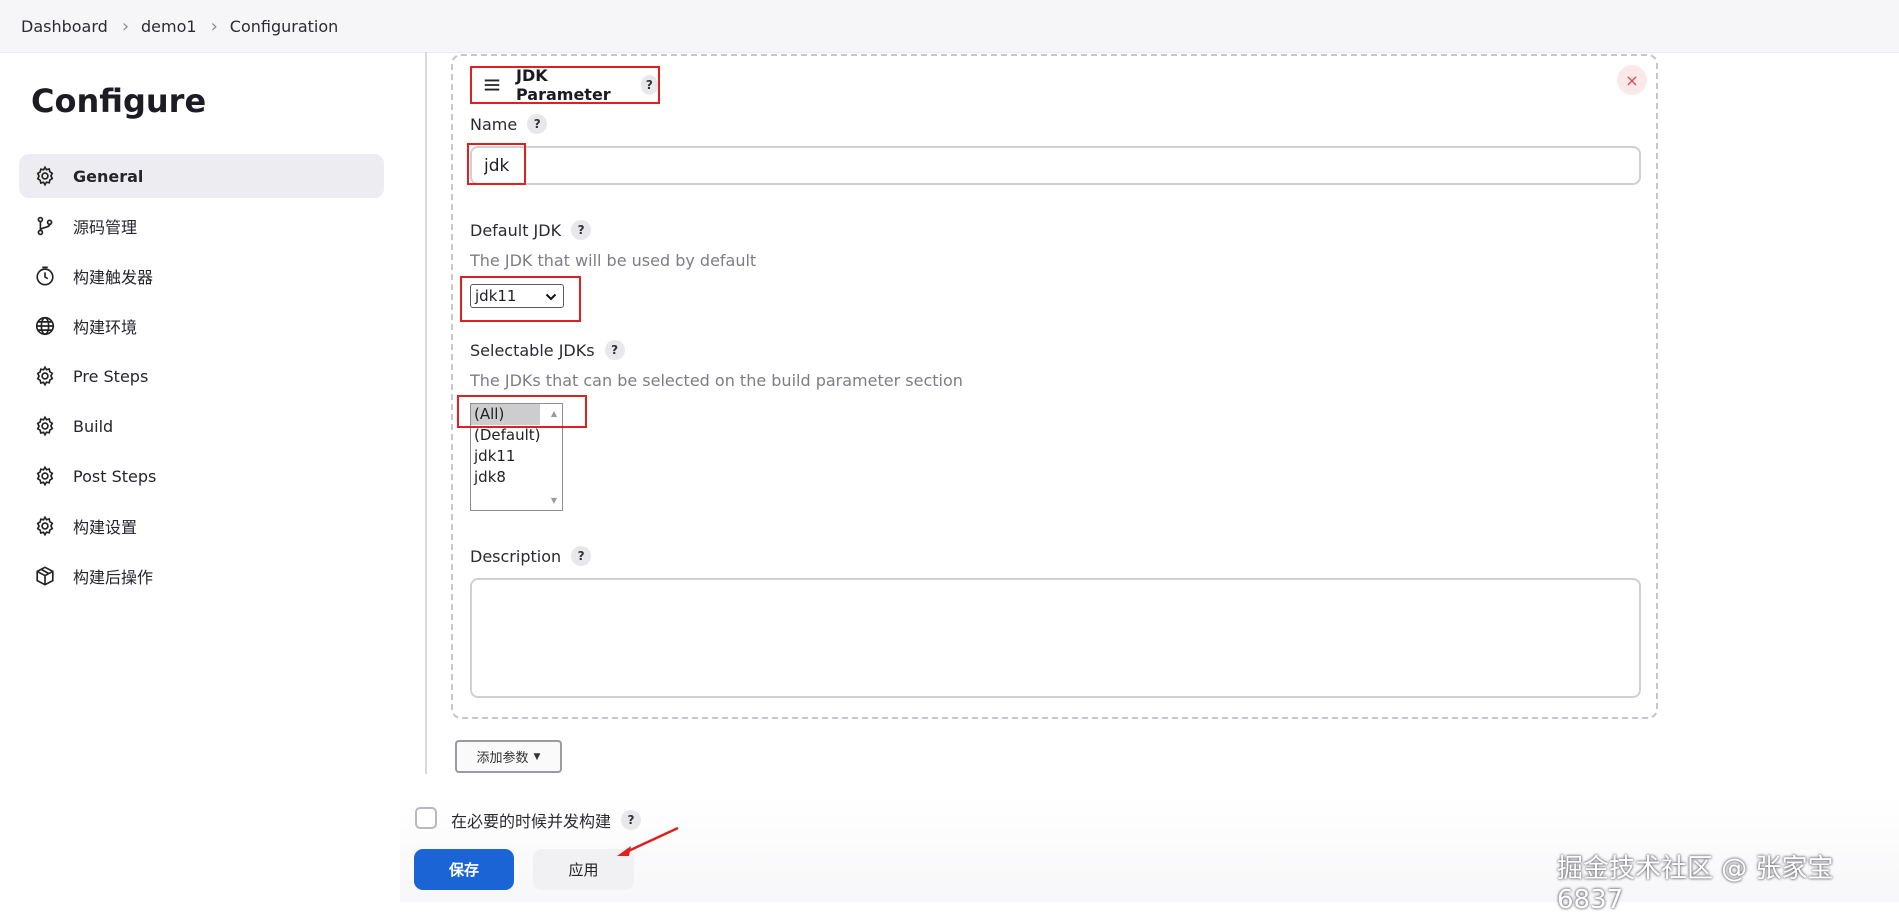 The height and width of the screenshot is (915, 1899). What do you see at coordinates (551, 296) in the screenshot?
I see `chevron-down-icon` at bounding box center [551, 296].